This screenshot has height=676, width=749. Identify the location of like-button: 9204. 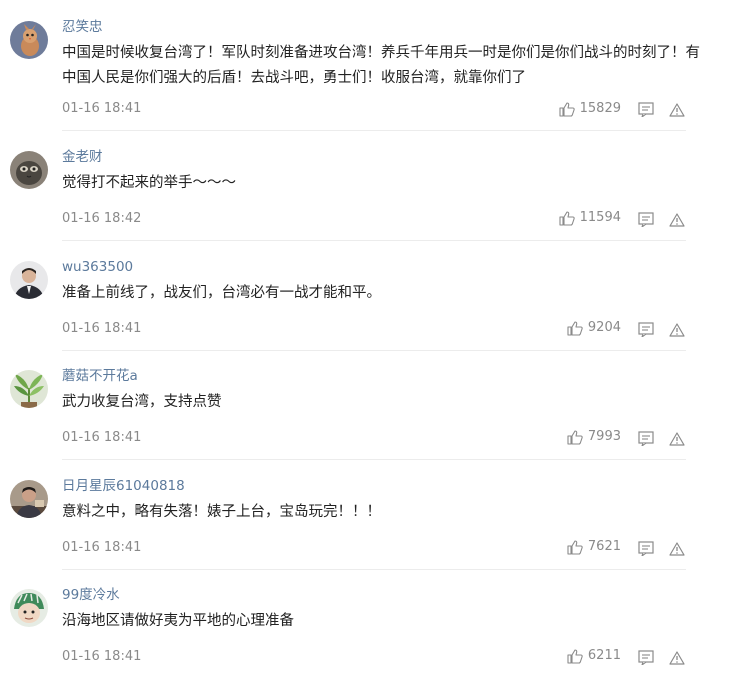
(594, 328).